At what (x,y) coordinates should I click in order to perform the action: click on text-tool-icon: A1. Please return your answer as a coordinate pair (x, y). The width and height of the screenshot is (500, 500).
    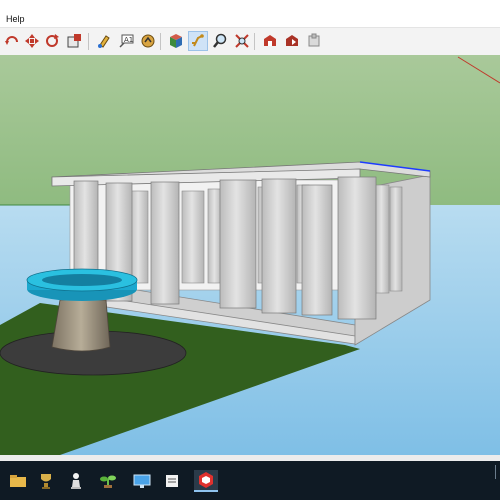
    Looking at the image, I should click on (126, 41).